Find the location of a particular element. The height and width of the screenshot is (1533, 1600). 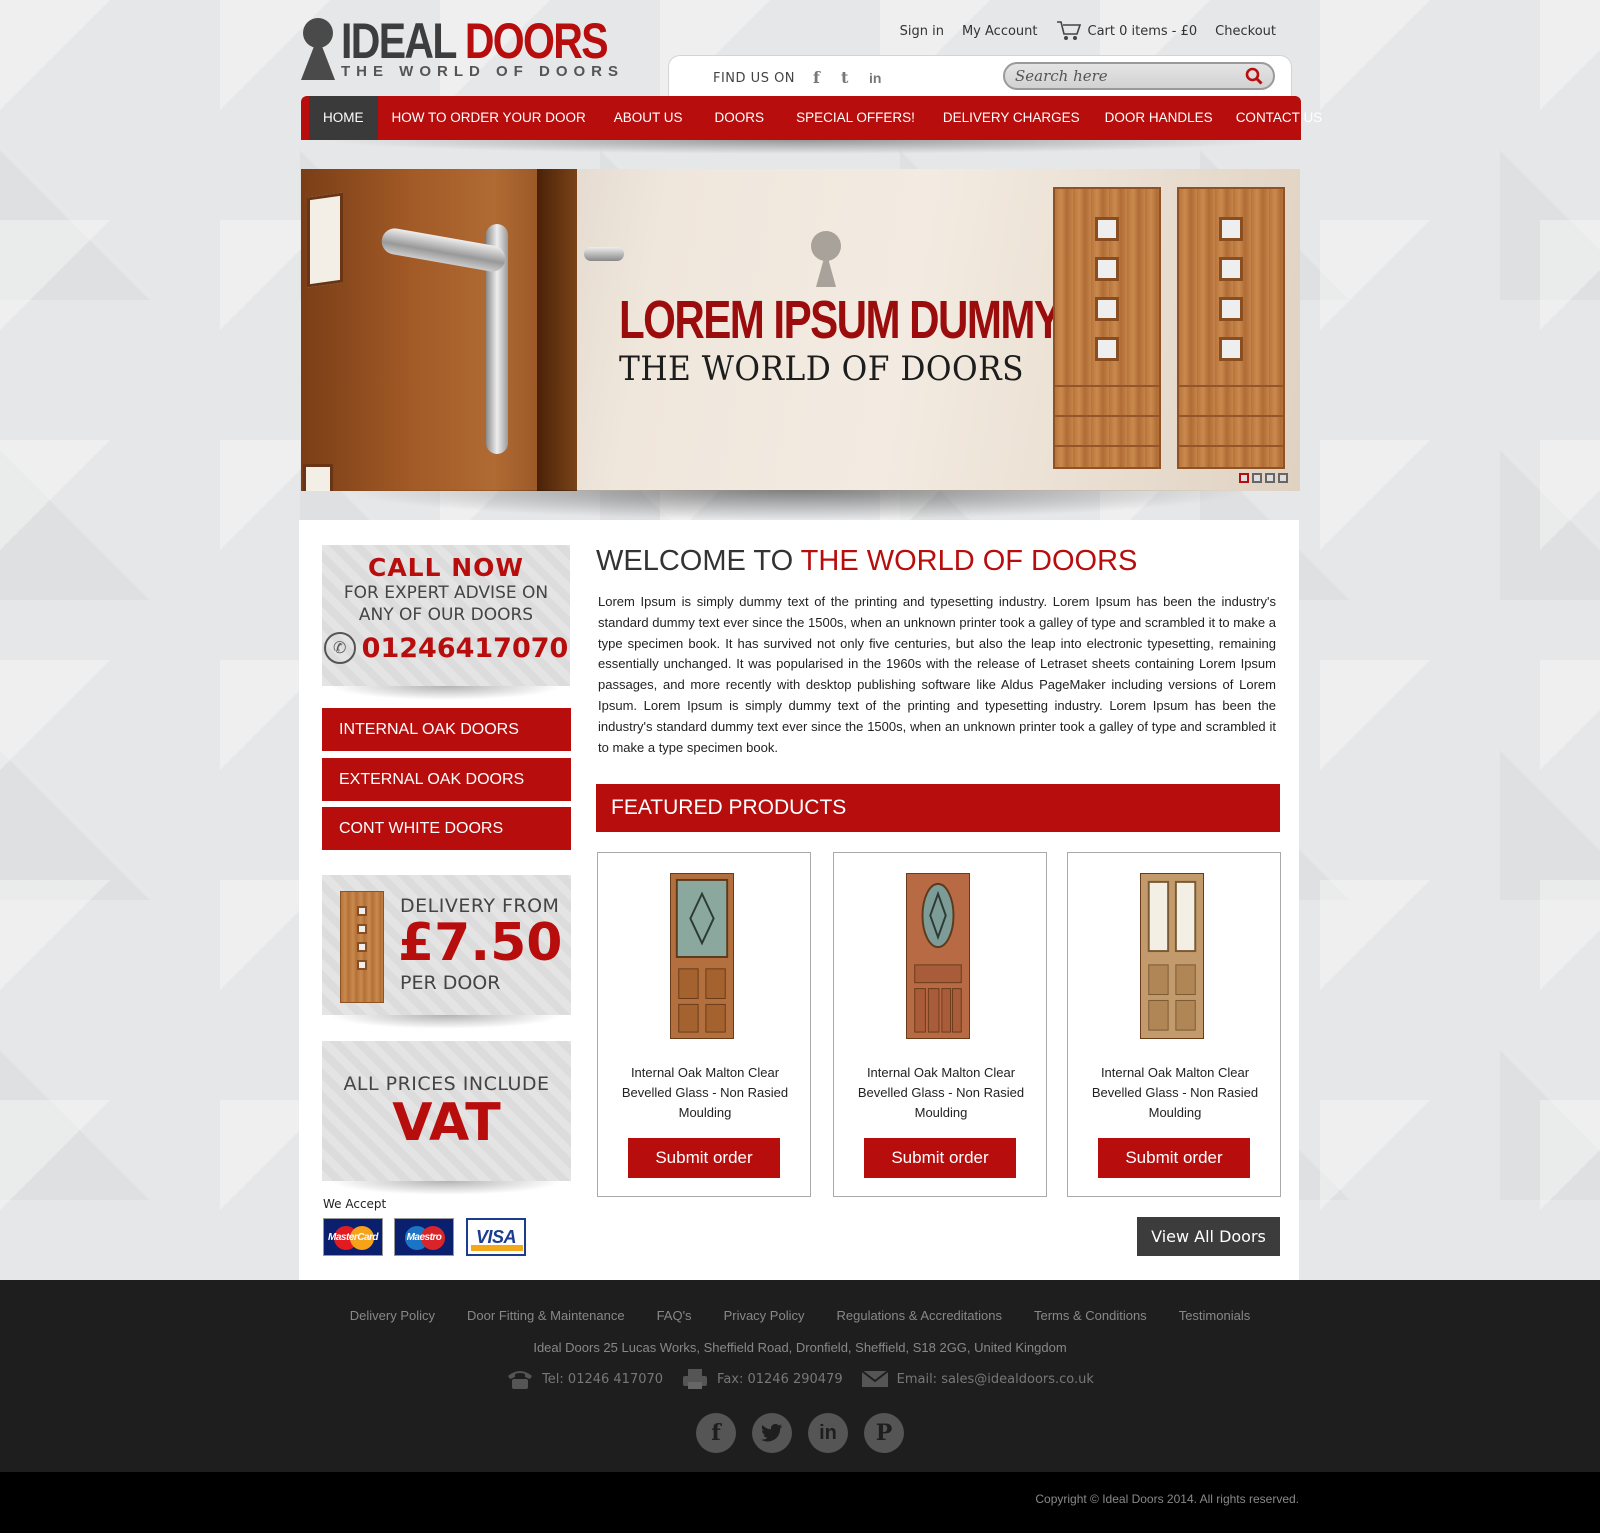

footer-fax: Fax: 01246 290479 is located at coordinates (762, 1379).